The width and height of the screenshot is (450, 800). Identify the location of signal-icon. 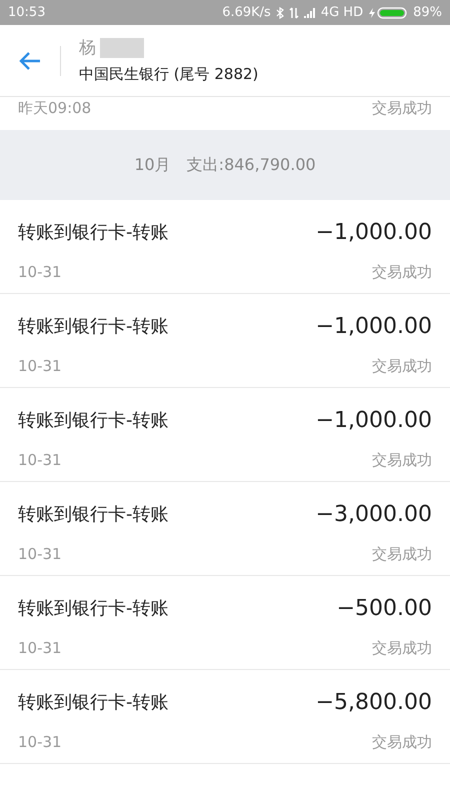
(310, 13).